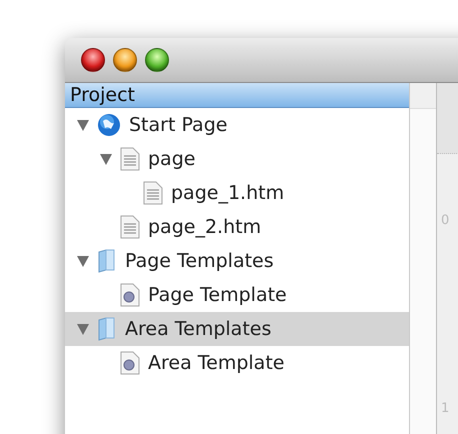 This screenshot has width=458, height=434. I want to click on tree-item: Start Page, so click(237, 125).